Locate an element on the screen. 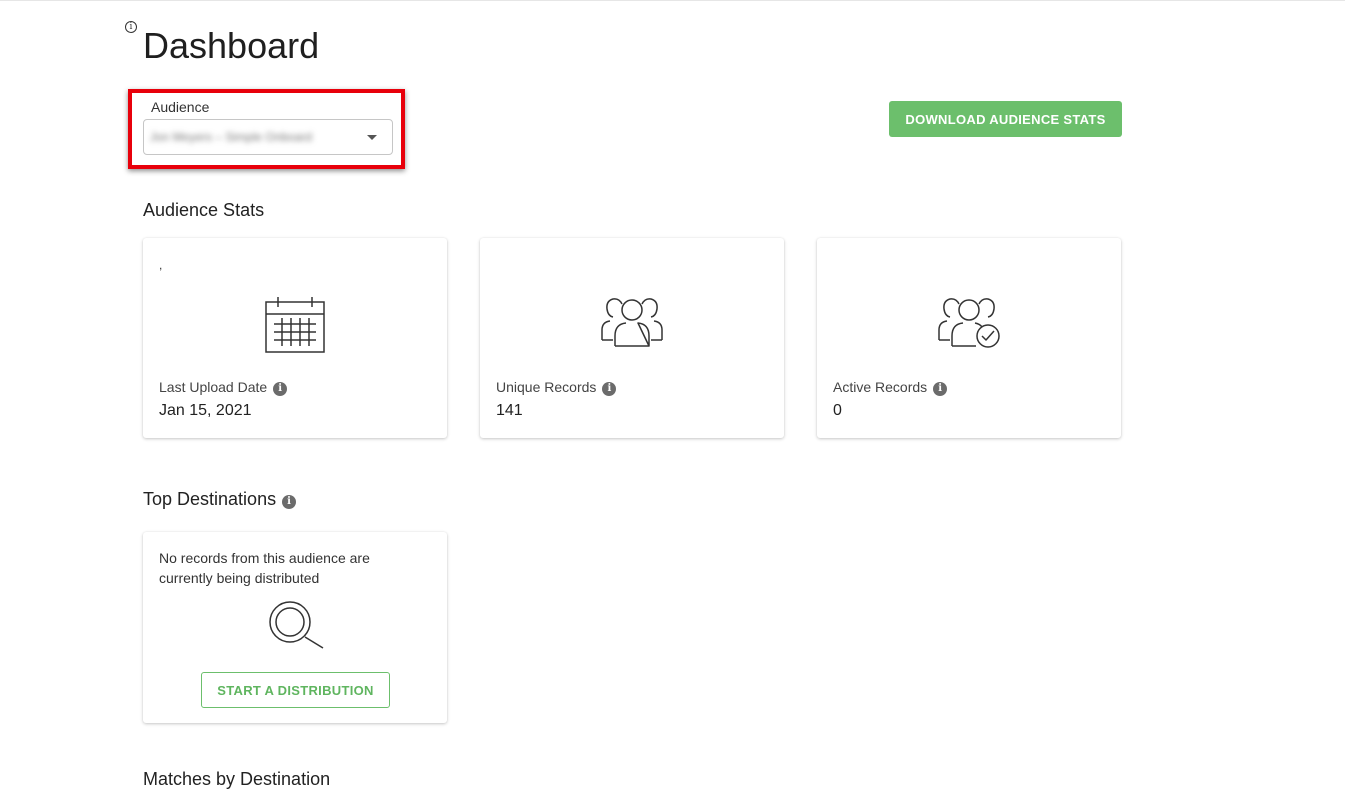 The width and height of the screenshot is (1345, 793). unique-records-label: Unique Records is located at coordinates (546, 387).